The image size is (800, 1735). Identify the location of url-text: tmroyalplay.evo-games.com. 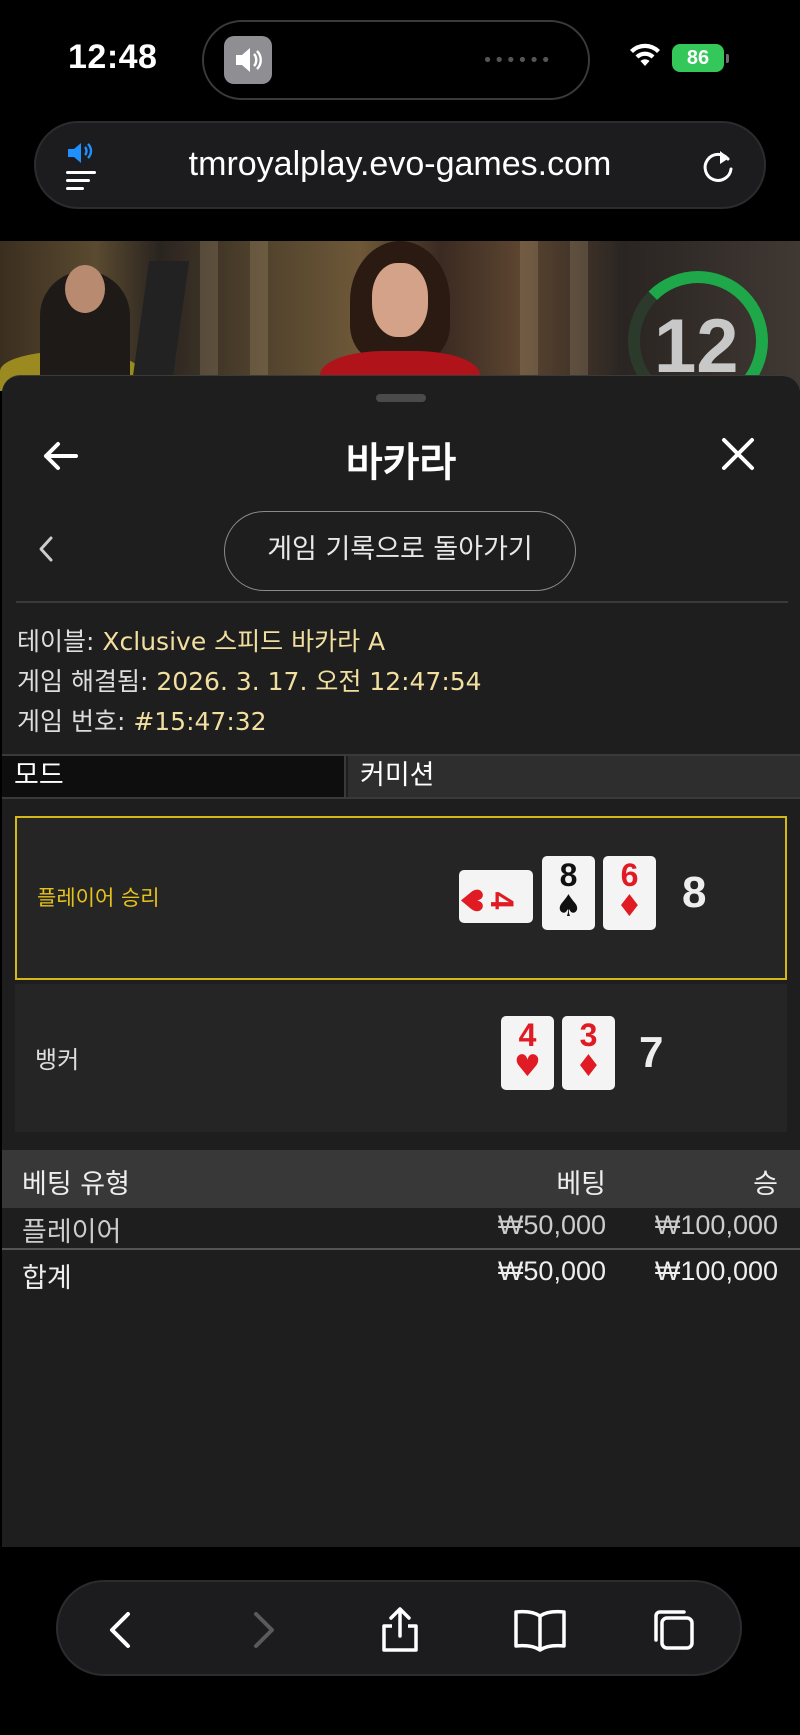
(400, 164).